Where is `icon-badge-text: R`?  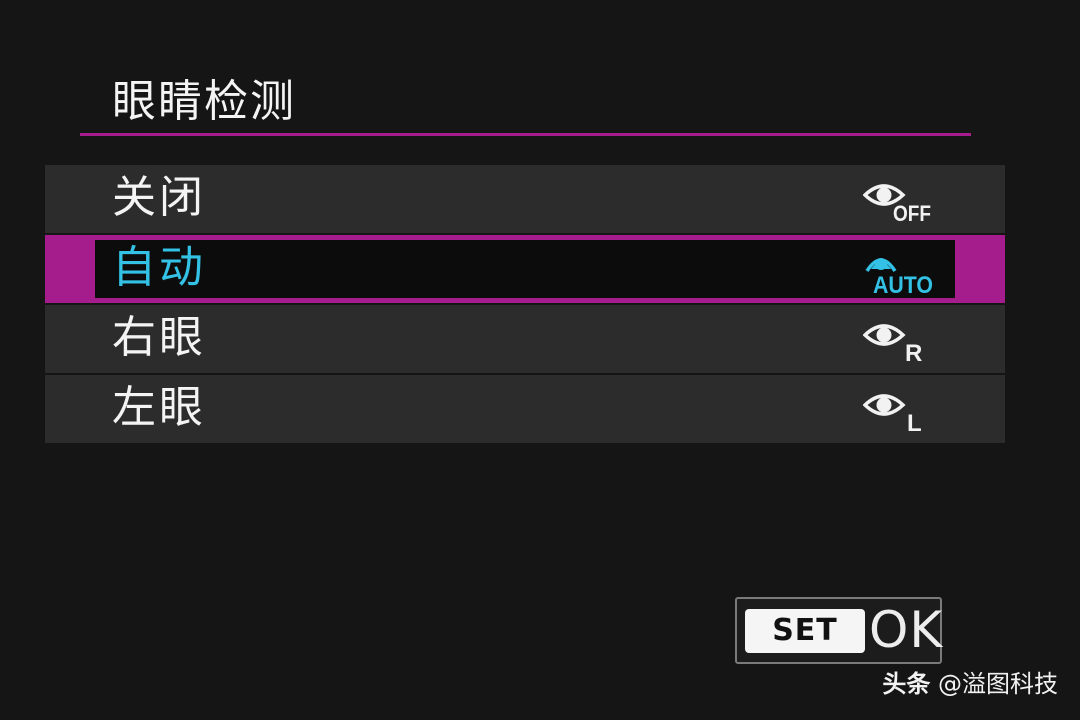
icon-badge-text: R is located at coordinates (913, 352).